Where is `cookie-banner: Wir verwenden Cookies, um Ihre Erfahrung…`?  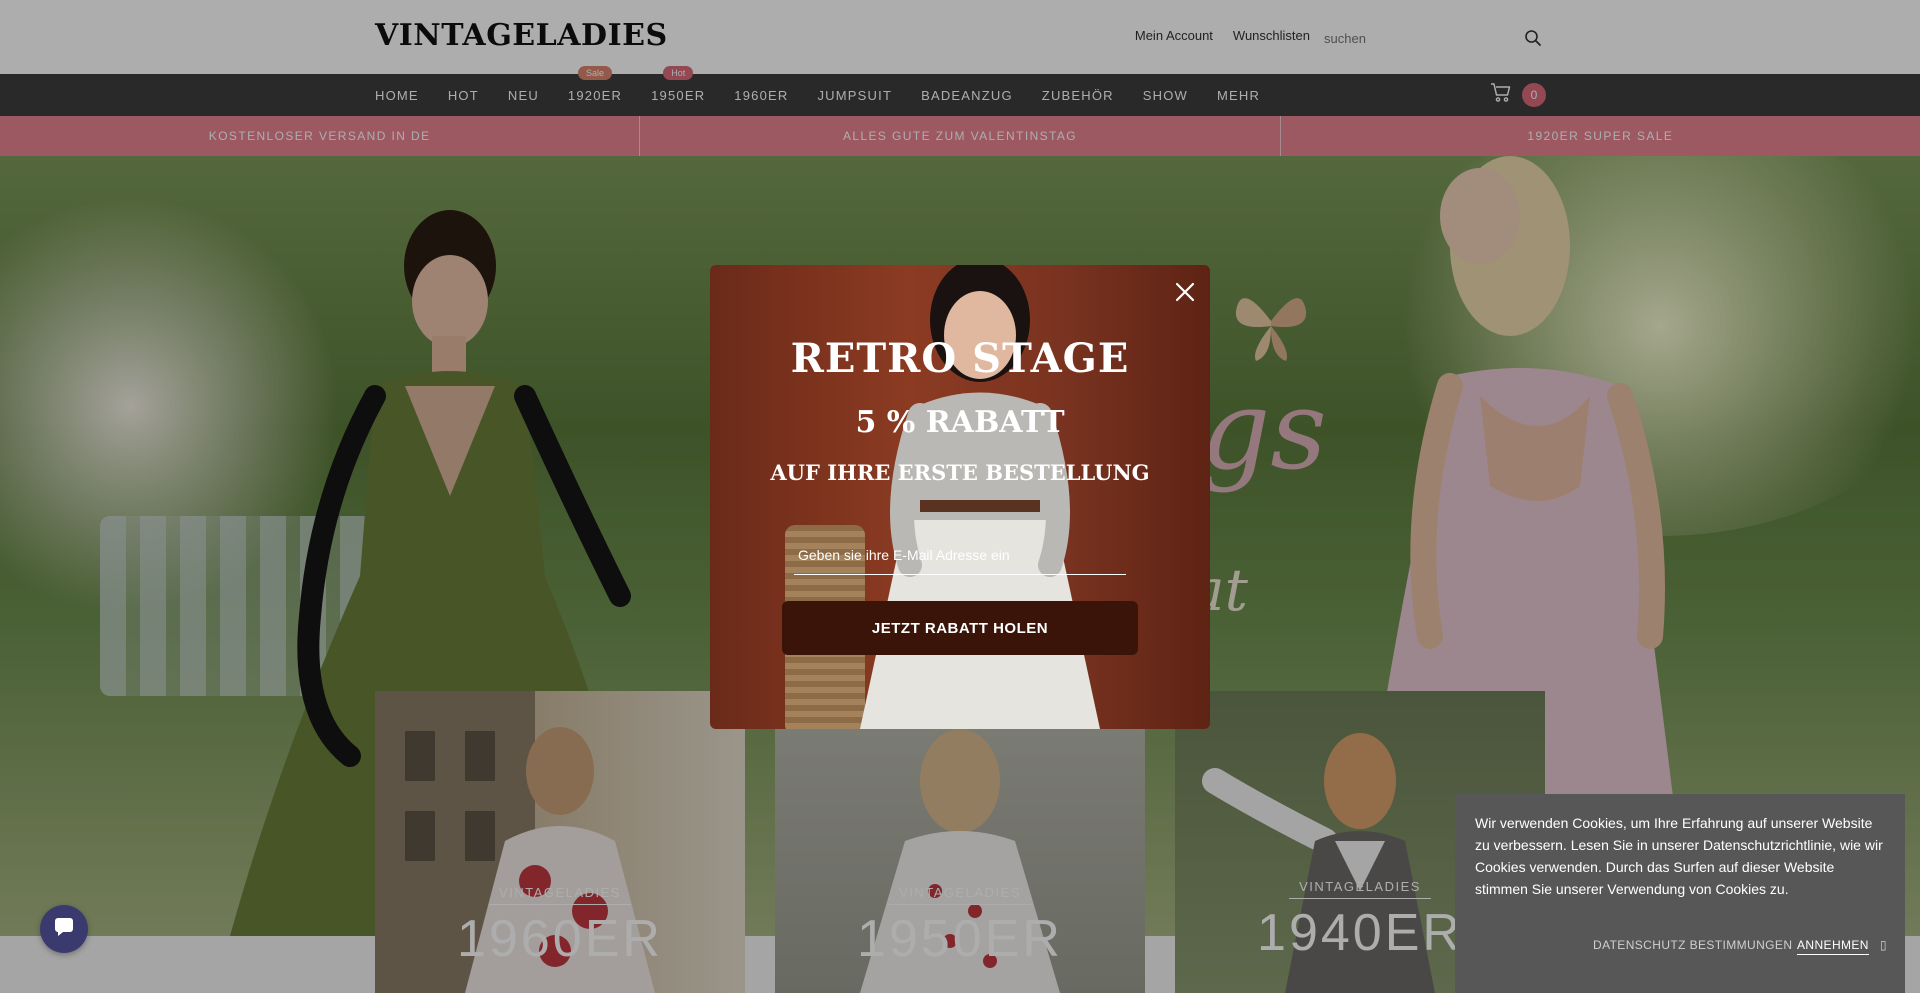
cookie-banner: Wir verwenden Cookies, um Ihre Erfahrung… is located at coordinates (1680, 893).